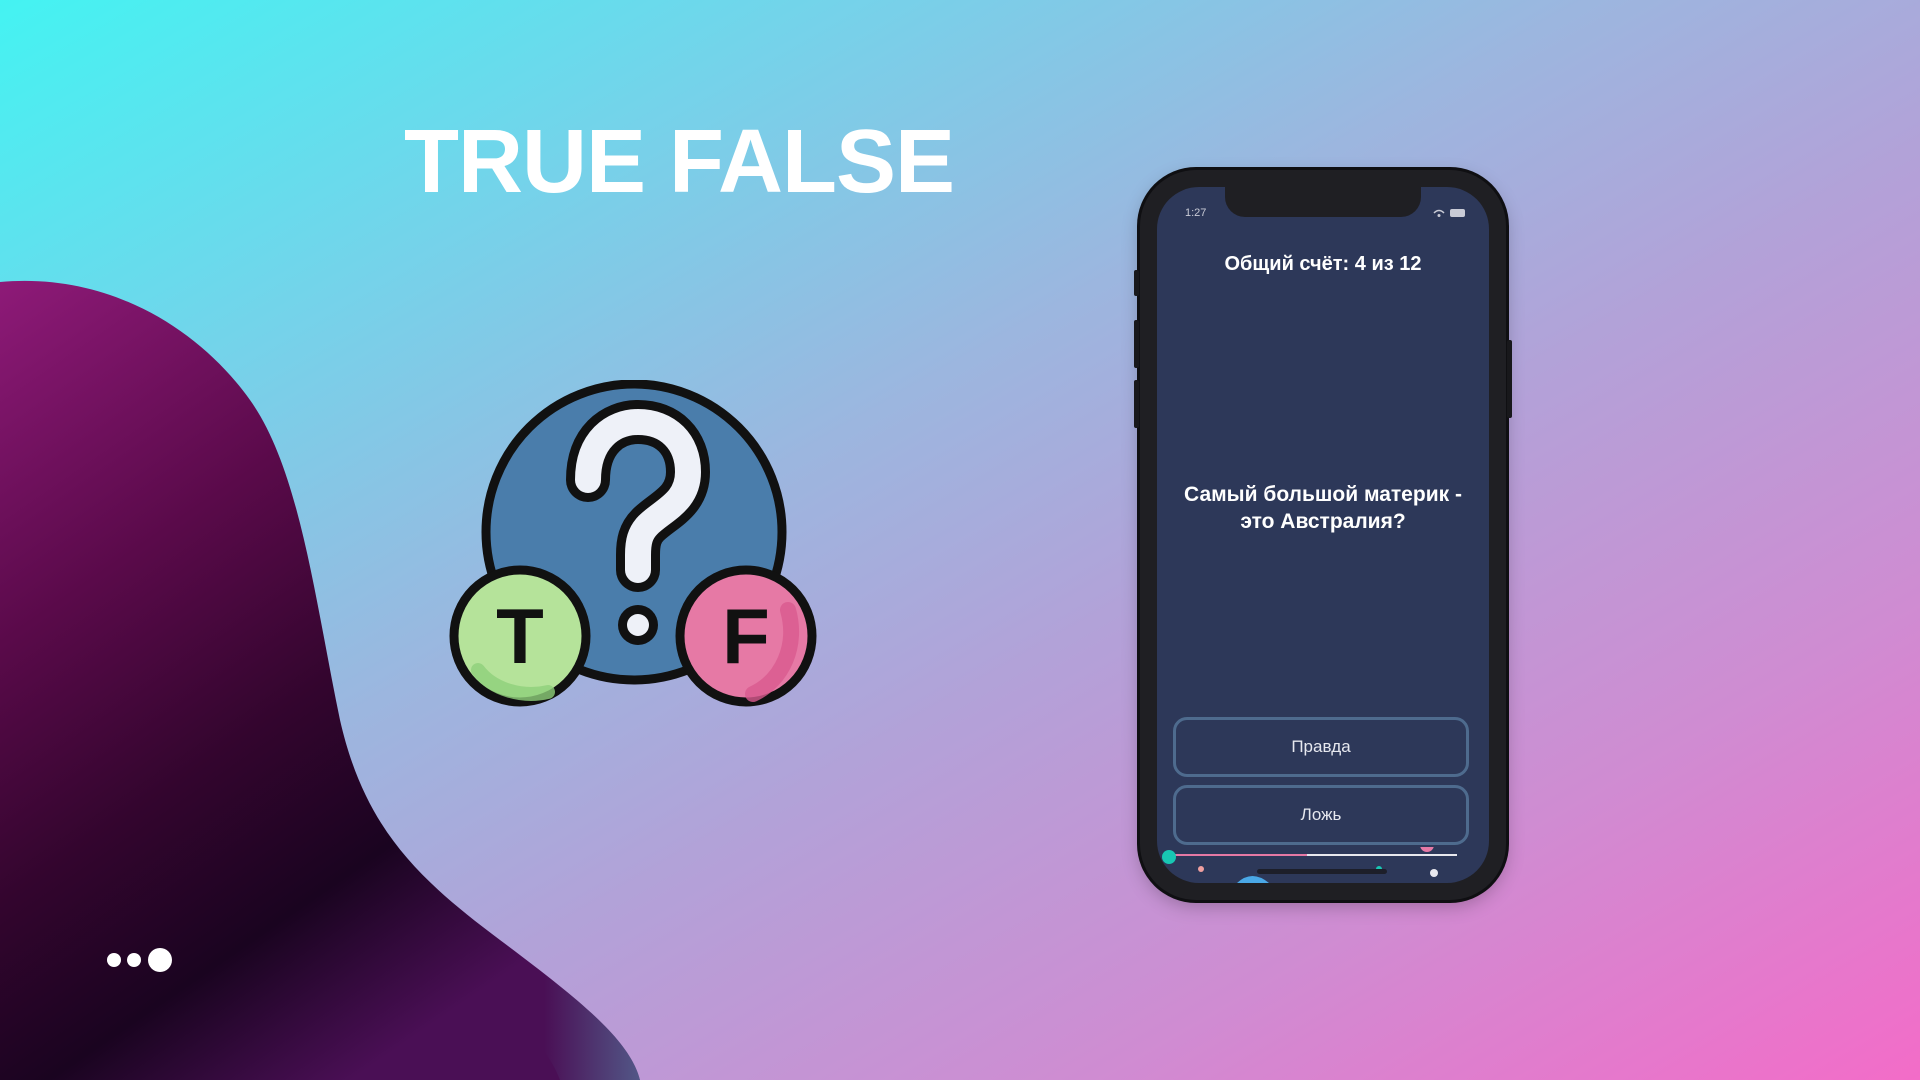 This screenshot has height=1080, width=1920. What do you see at coordinates (679, 162) in the screenshot?
I see `page-title: TRUE FALSE` at bounding box center [679, 162].